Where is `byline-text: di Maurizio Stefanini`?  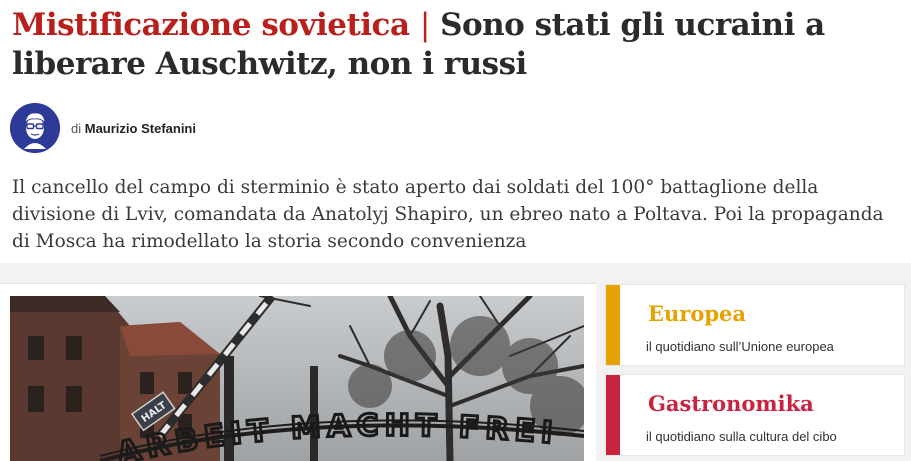 byline-text: di Maurizio Stefanini is located at coordinates (133, 128).